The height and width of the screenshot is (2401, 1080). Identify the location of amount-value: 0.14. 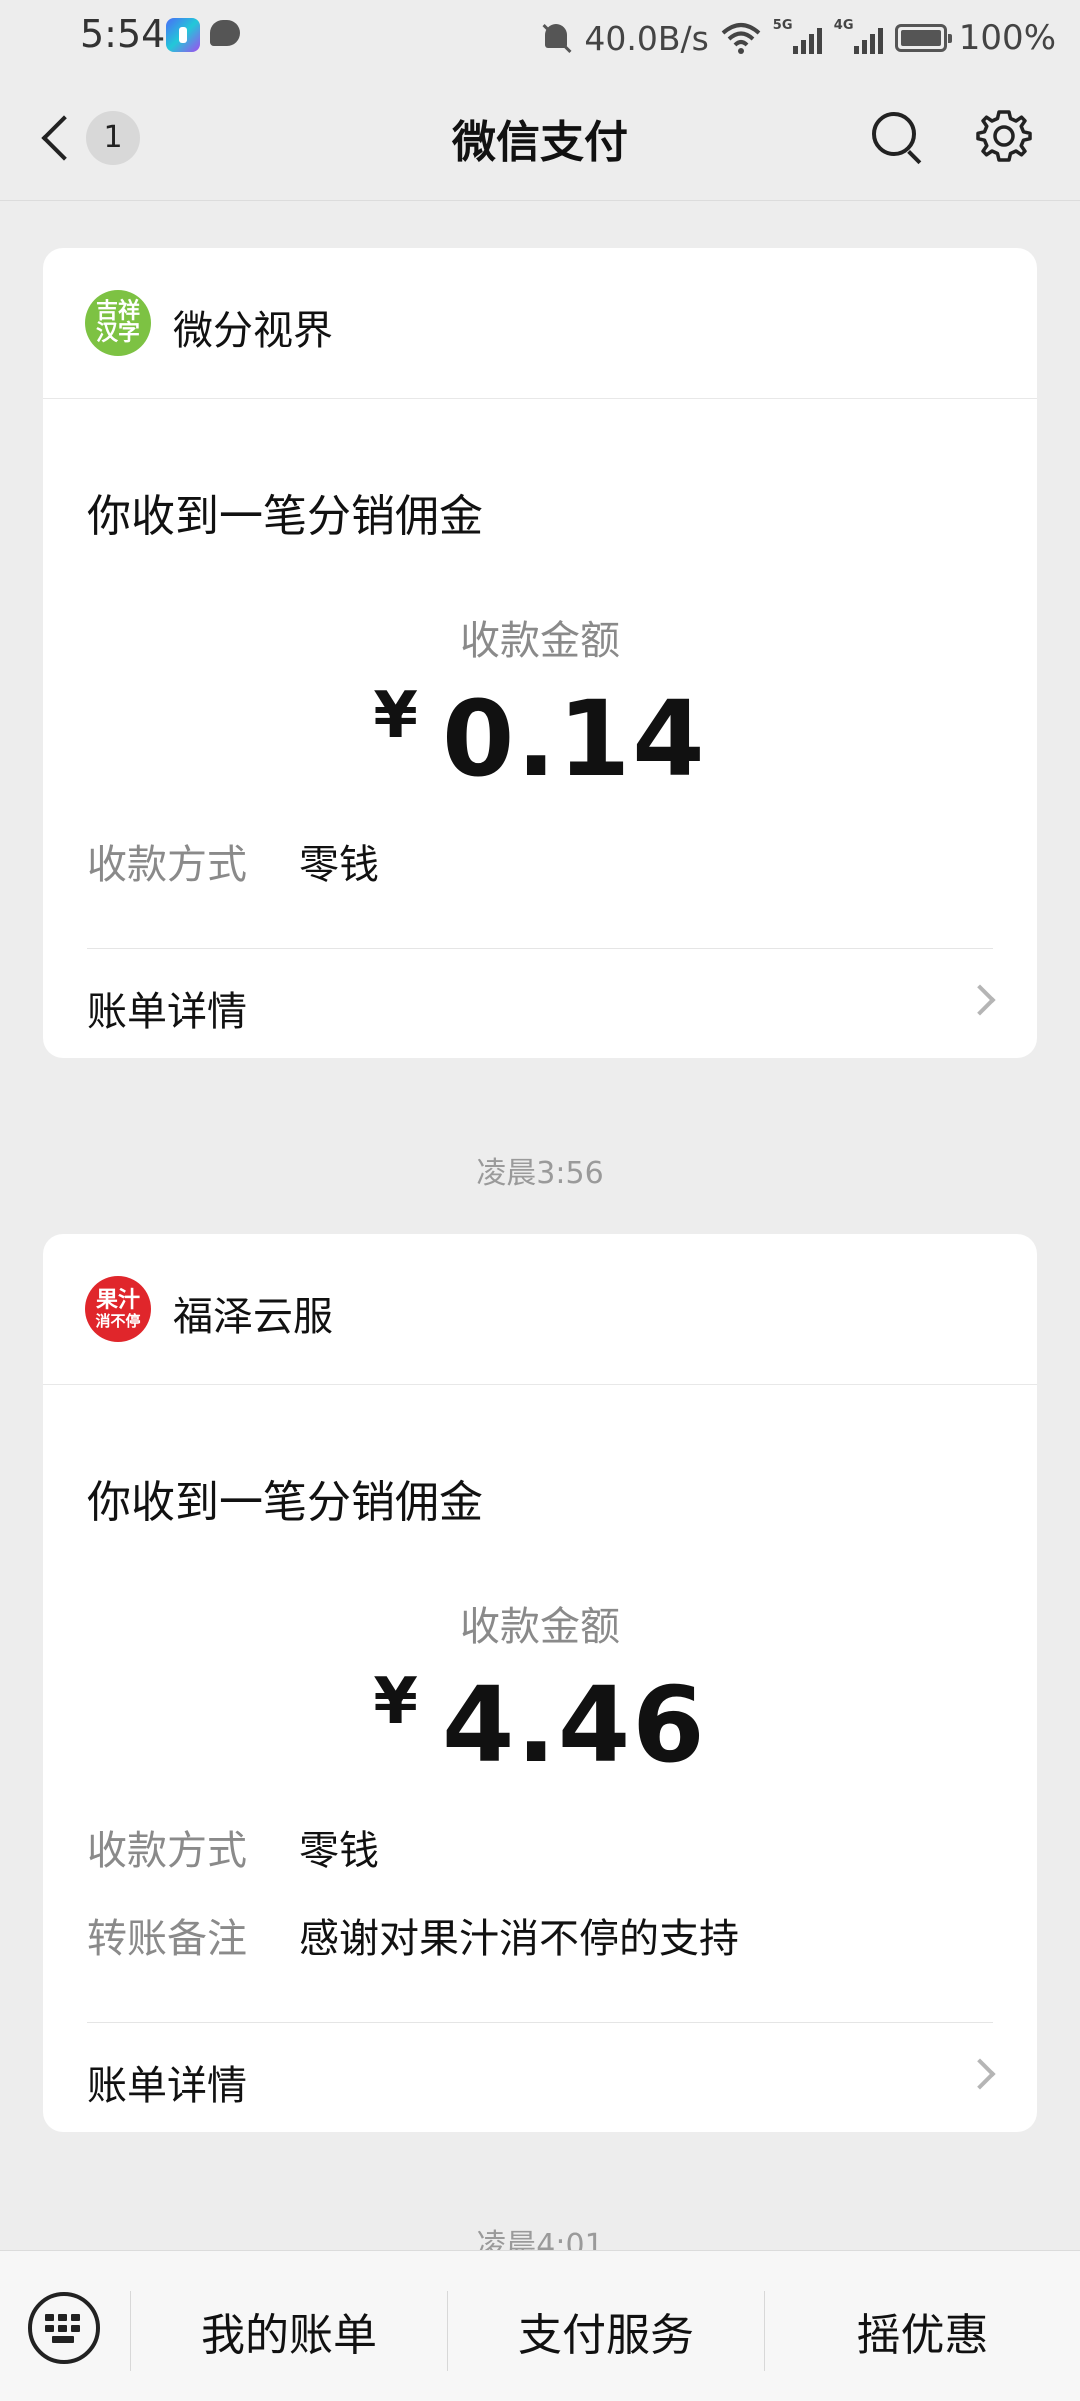
(574, 739).